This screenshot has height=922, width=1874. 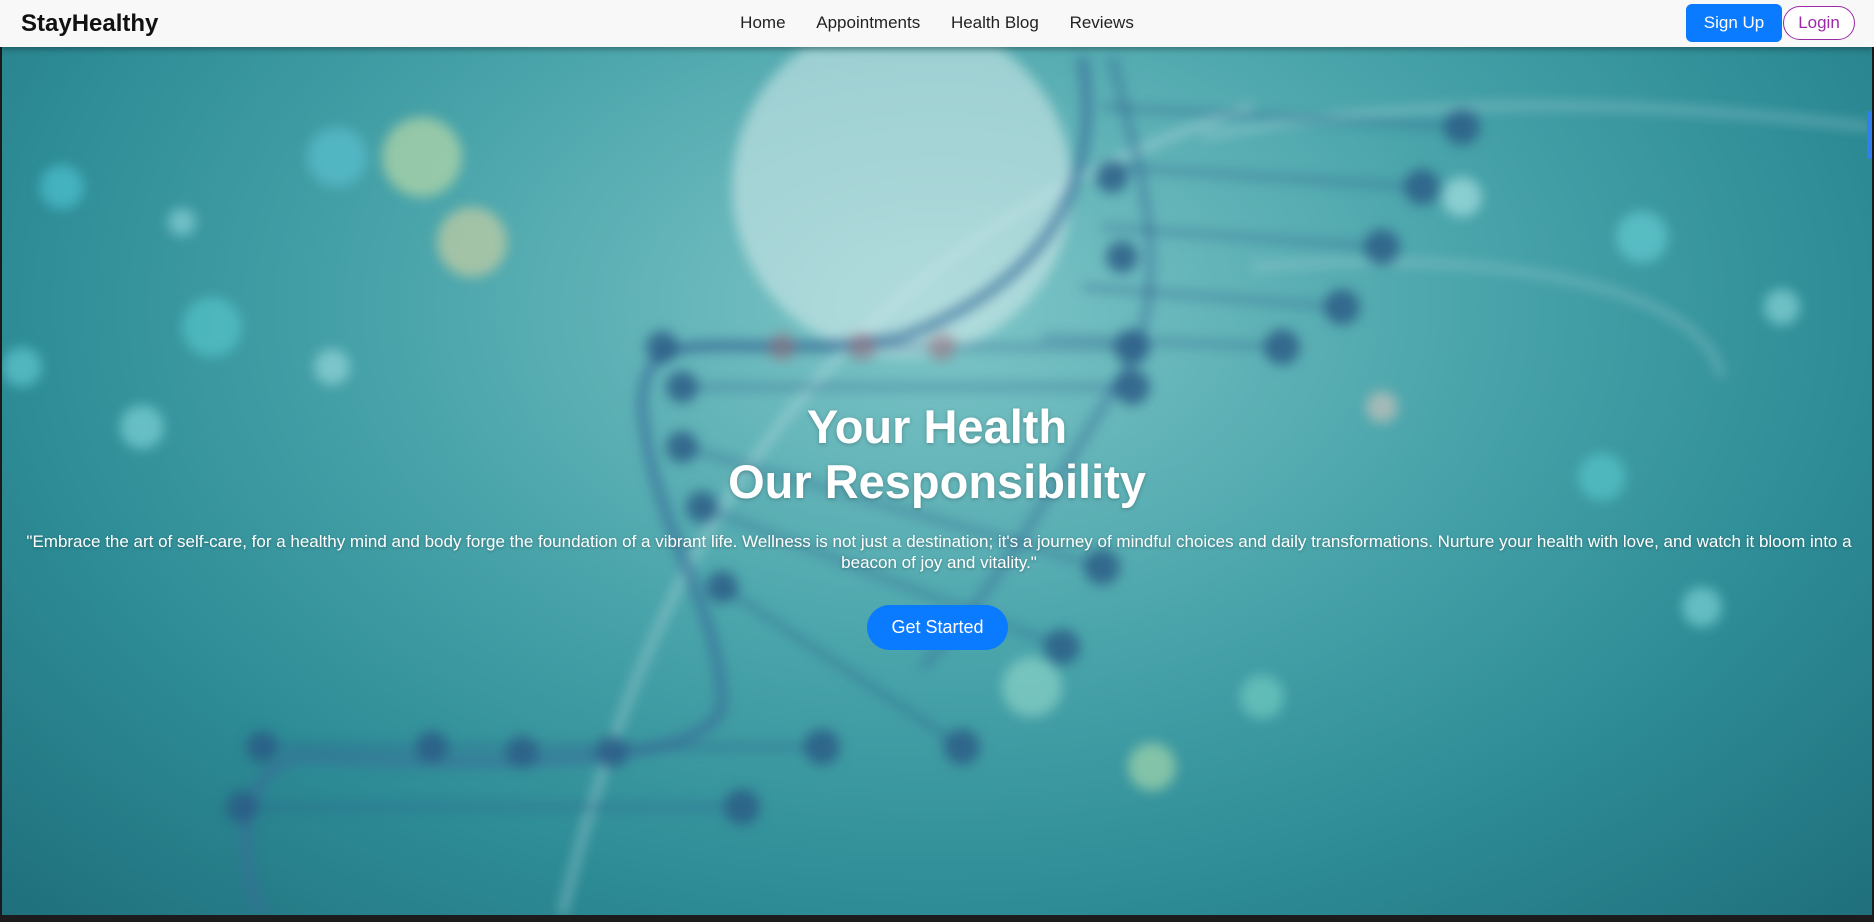 I want to click on login-button: Login, so click(x=1819, y=23).